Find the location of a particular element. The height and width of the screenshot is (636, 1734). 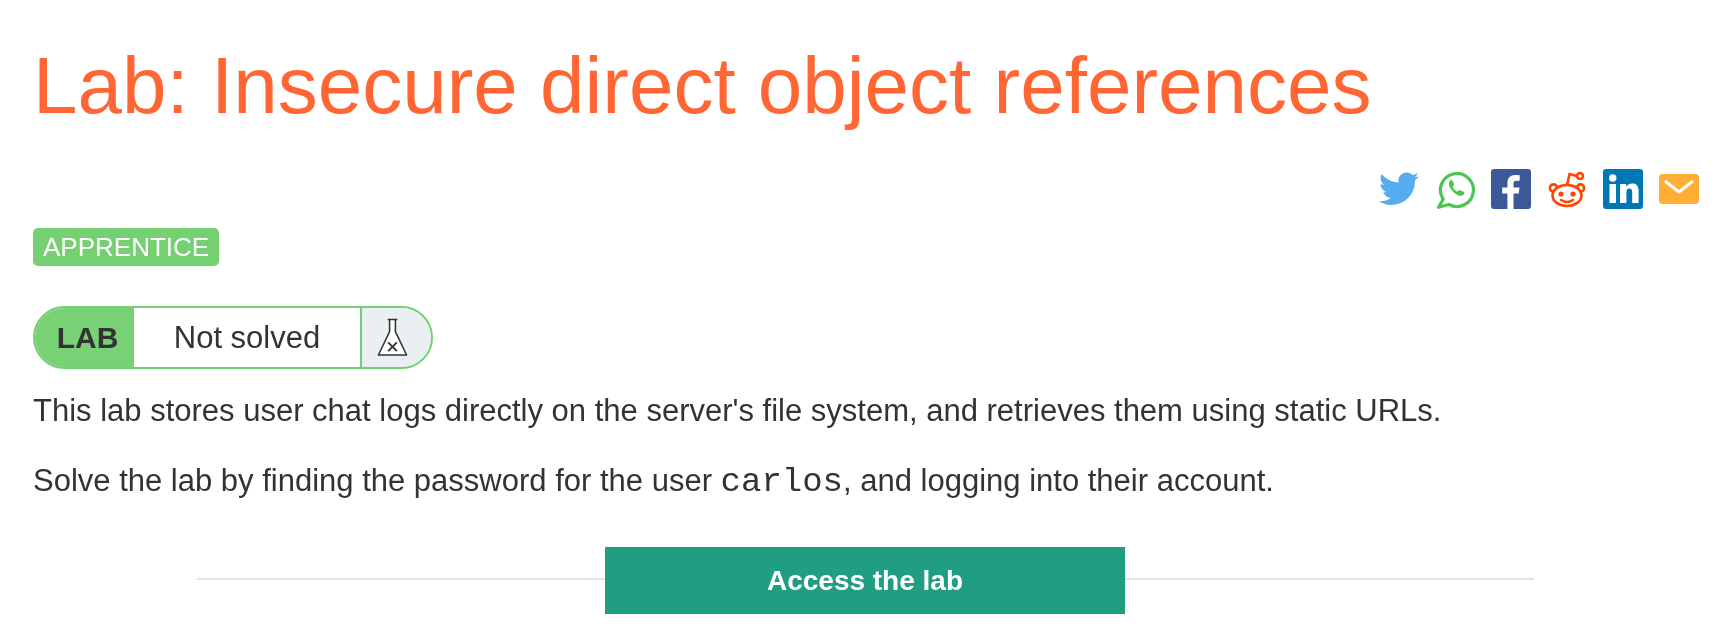

status-text: Not solved is located at coordinates (247, 337).